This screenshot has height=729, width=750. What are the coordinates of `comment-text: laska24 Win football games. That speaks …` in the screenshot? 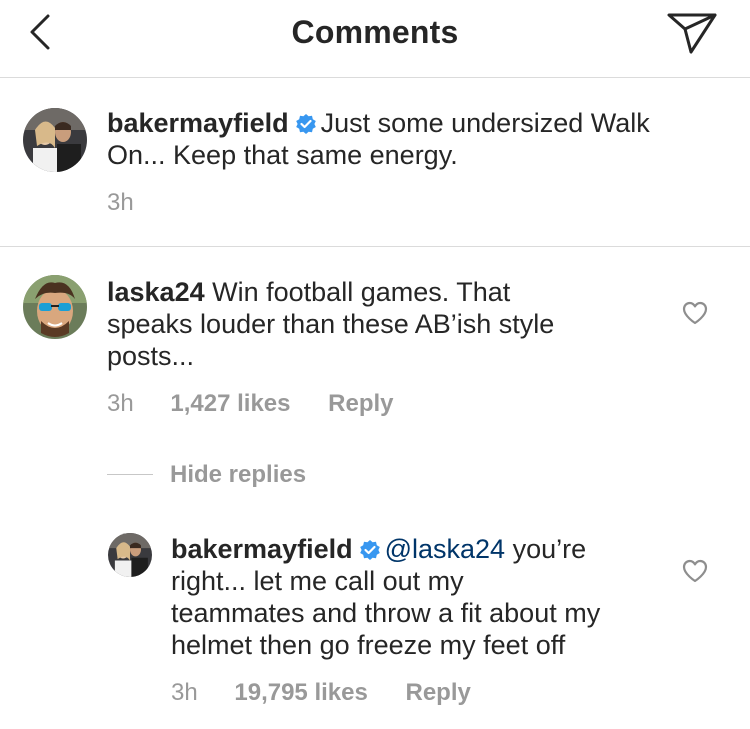 It's located at (387, 324).